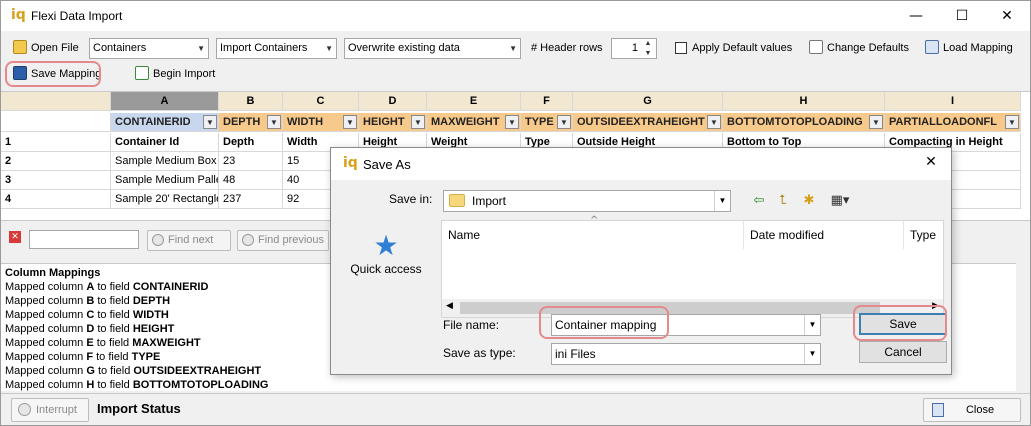 The width and height of the screenshot is (1031, 426). Describe the element at coordinates (50, 410) in the screenshot. I see `interrupt-button: Interrupt` at that location.